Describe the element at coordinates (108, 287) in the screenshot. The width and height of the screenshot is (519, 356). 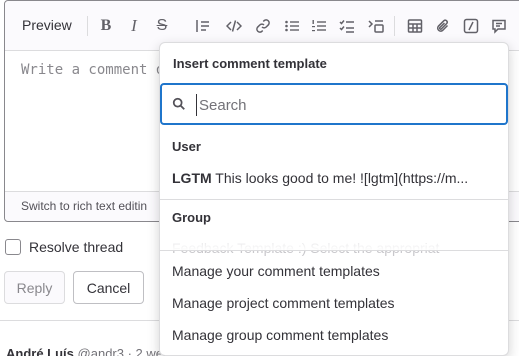
I see `cancel-button: Cancel` at that location.